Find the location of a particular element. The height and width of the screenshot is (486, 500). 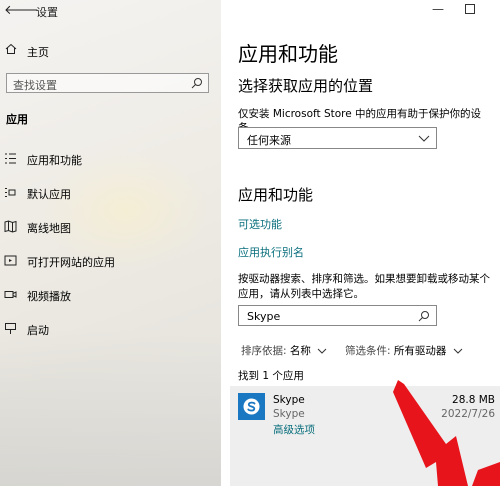

app-search-value: Skype is located at coordinates (264, 316).